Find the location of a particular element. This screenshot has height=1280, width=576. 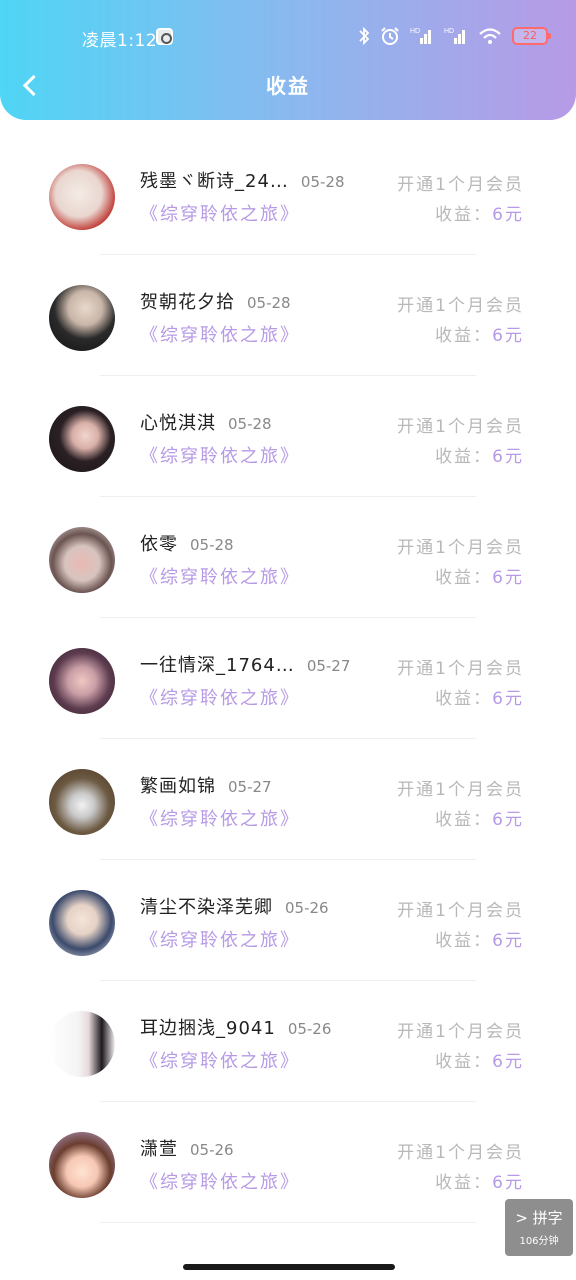

signal-hd-icon: HD is located at coordinates (422, 36).